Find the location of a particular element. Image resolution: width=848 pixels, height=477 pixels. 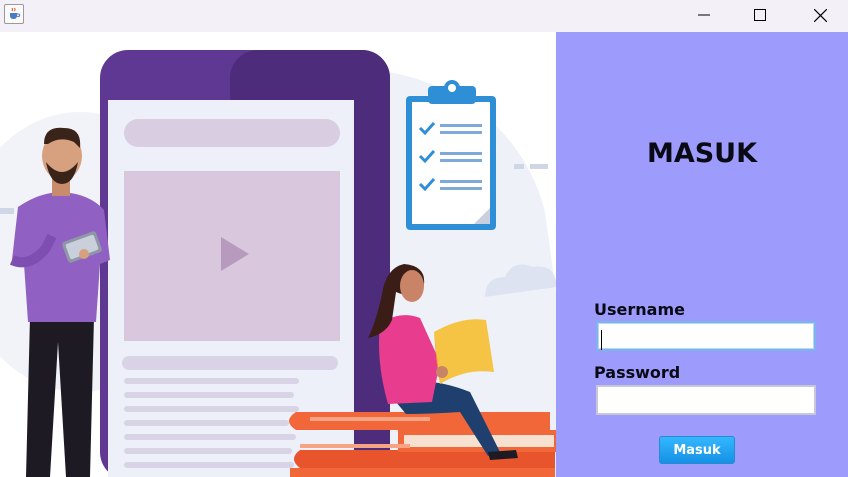

maximize-button is located at coordinates (760, 15).